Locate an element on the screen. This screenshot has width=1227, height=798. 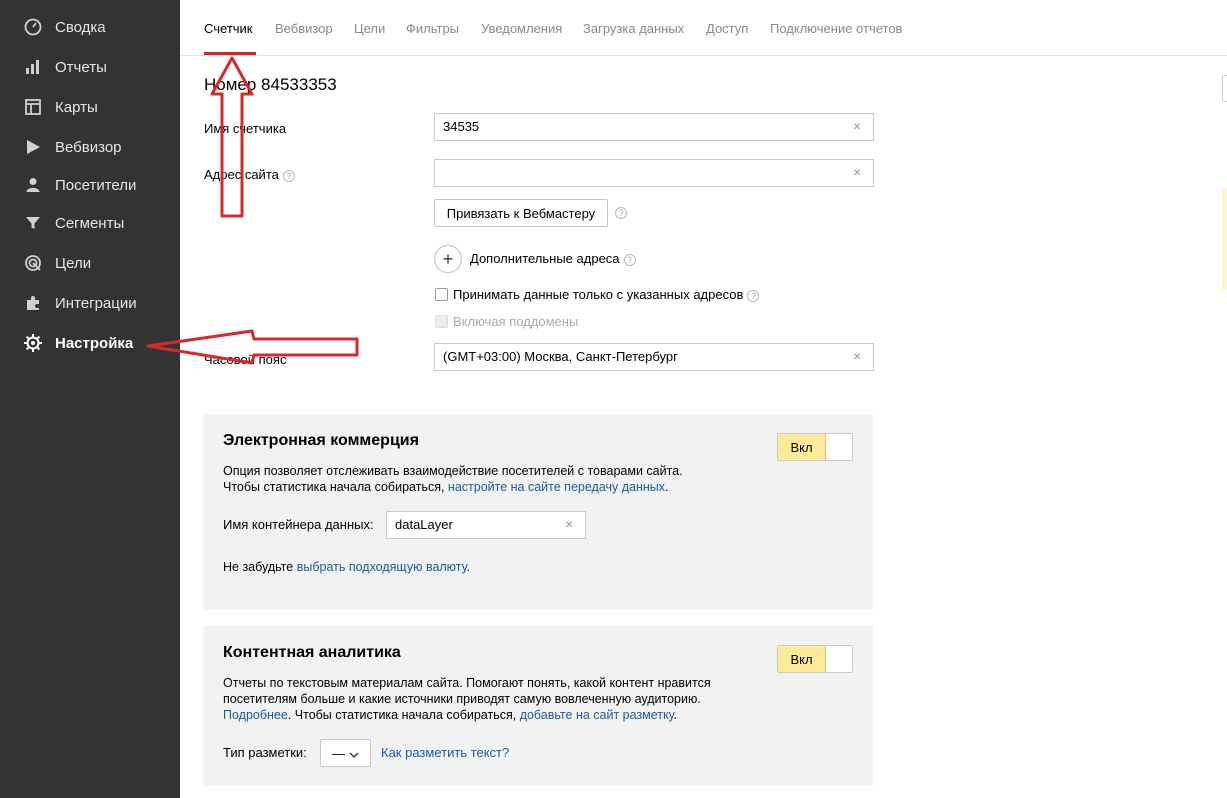
sidebar-item-settings: Настройка is located at coordinates (90, 343).